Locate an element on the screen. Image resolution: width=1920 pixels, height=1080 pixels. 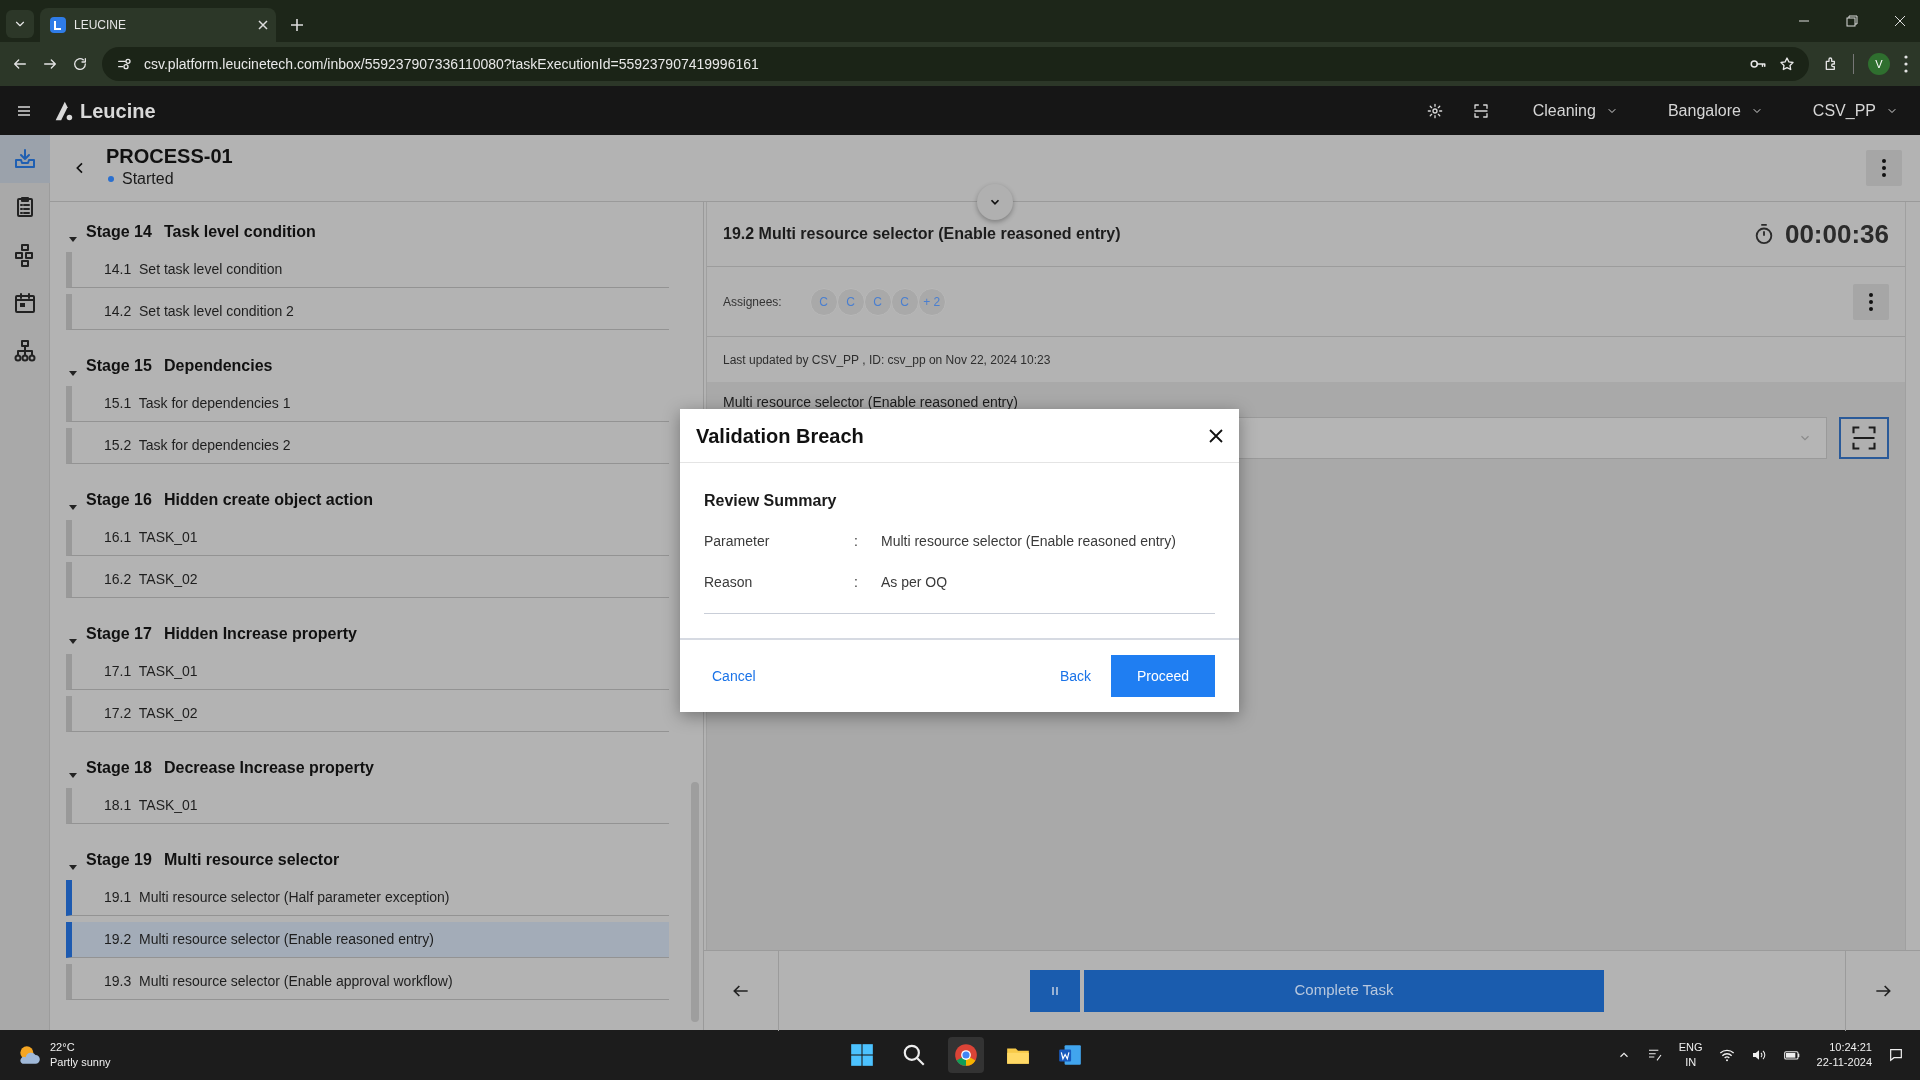
task-item: 16.1 TASK_01 is located at coordinates (367, 538).